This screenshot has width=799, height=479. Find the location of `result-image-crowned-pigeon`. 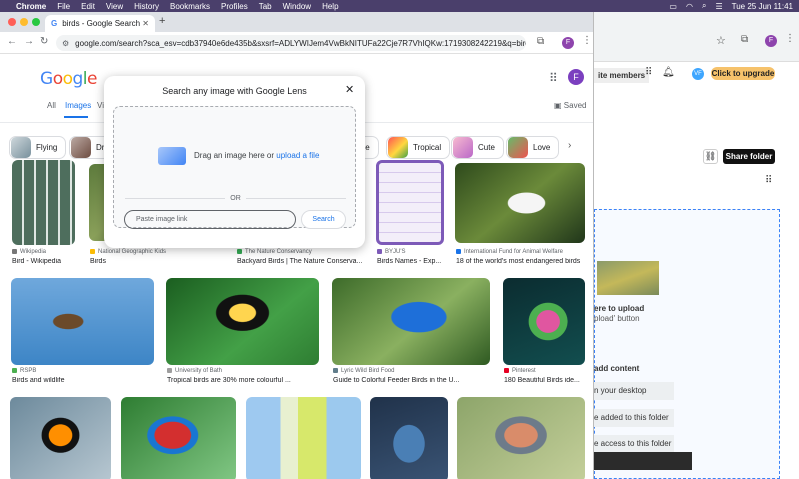

result-image-crowned-pigeon is located at coordinates (409, 438).